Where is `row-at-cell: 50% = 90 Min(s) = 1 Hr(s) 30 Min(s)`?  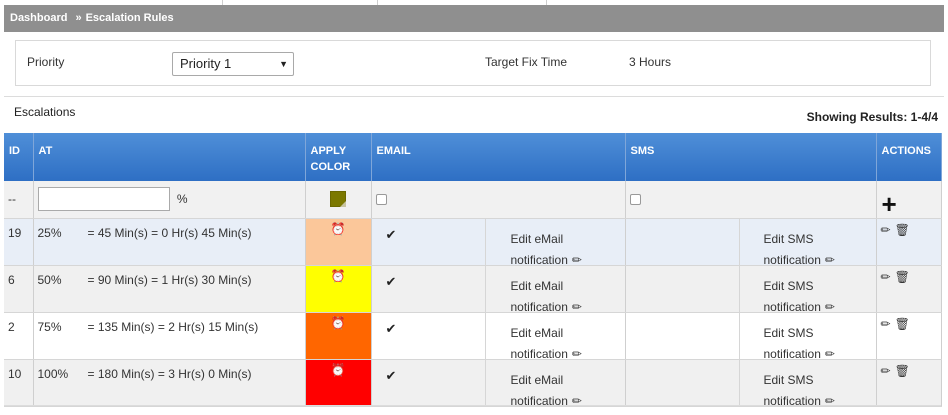 row-at-cell: 50% = 90 Min(s) = 1 Hr(s) 30 Min(s) is located at coordinates (169, 289).